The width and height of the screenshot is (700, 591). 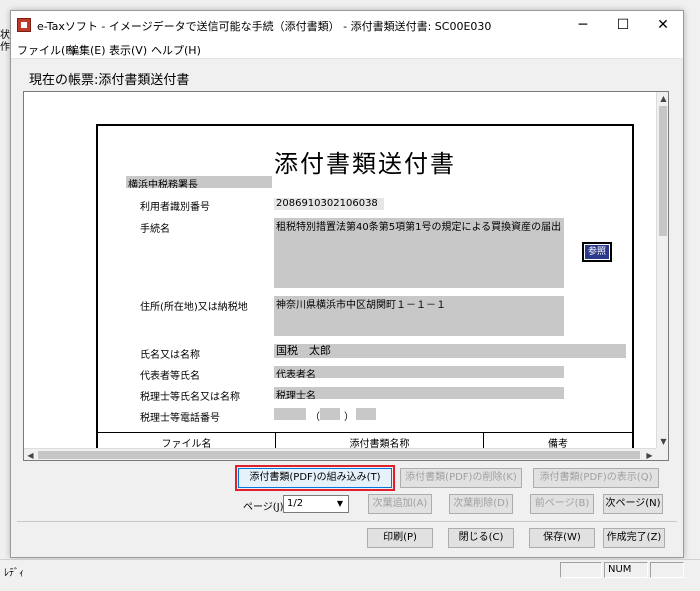 What do you see at coordinates (170, 355) in the screenshot?
I see `field-label: 氏名又は名称` at bounding box center [170, 355].